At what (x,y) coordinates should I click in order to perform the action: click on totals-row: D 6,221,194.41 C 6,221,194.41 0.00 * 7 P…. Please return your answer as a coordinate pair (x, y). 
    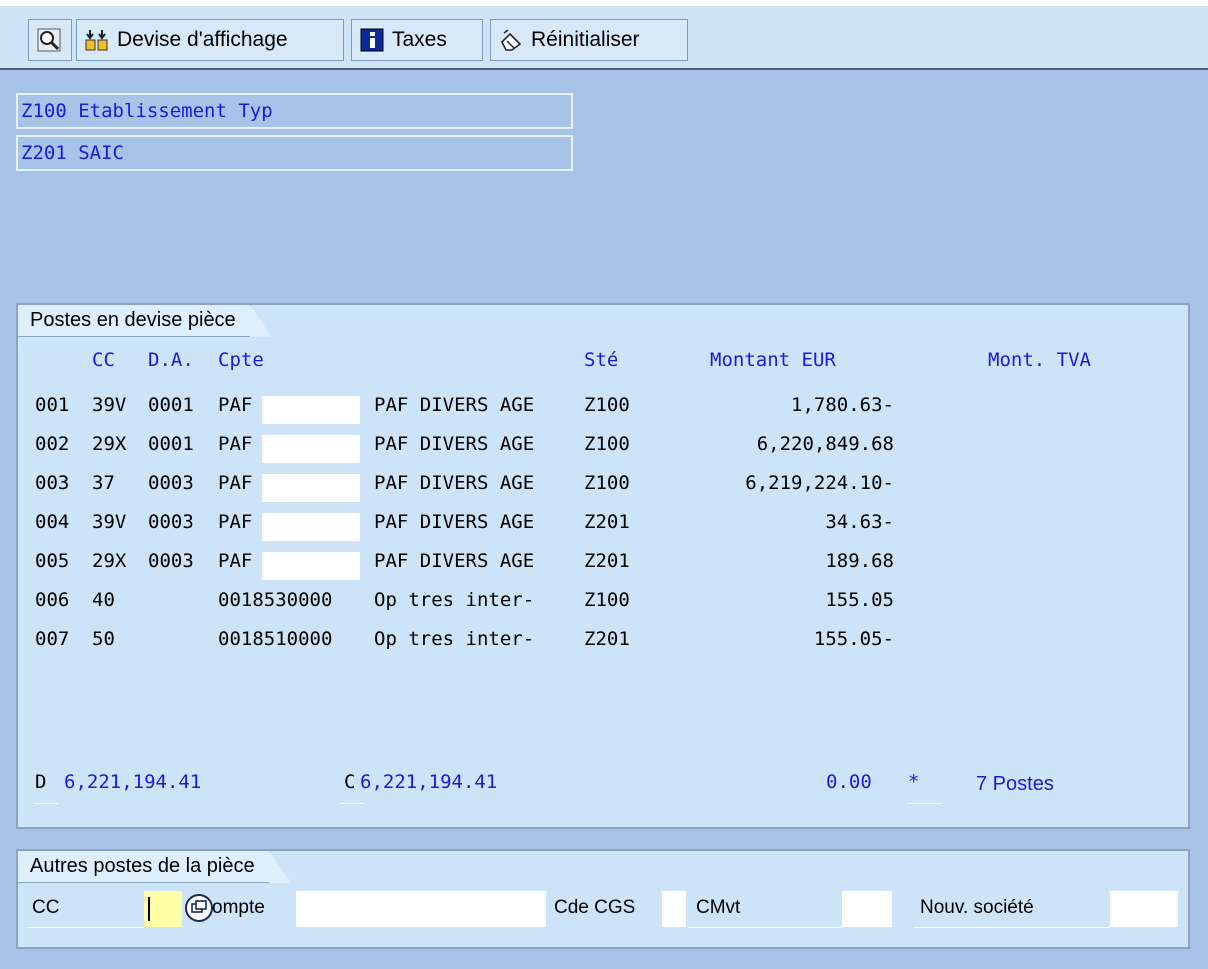
    Looking at the image, I should click on (536, 789).